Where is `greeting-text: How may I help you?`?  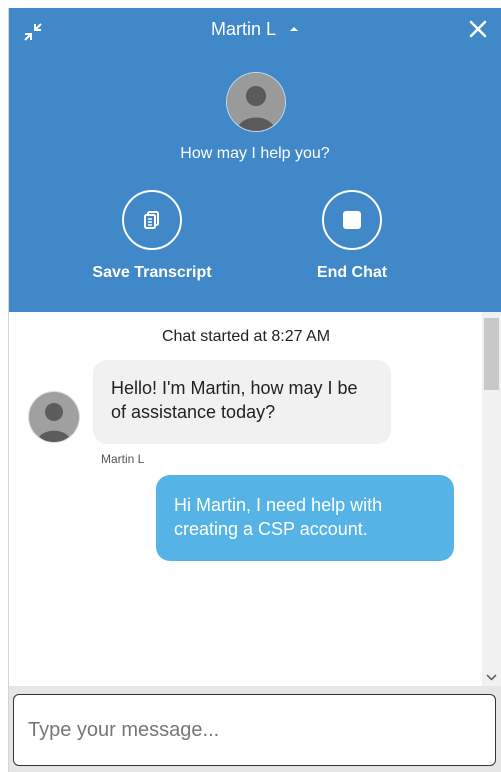 greeting-text: How may I help you? is located at coordinates (255, 153).